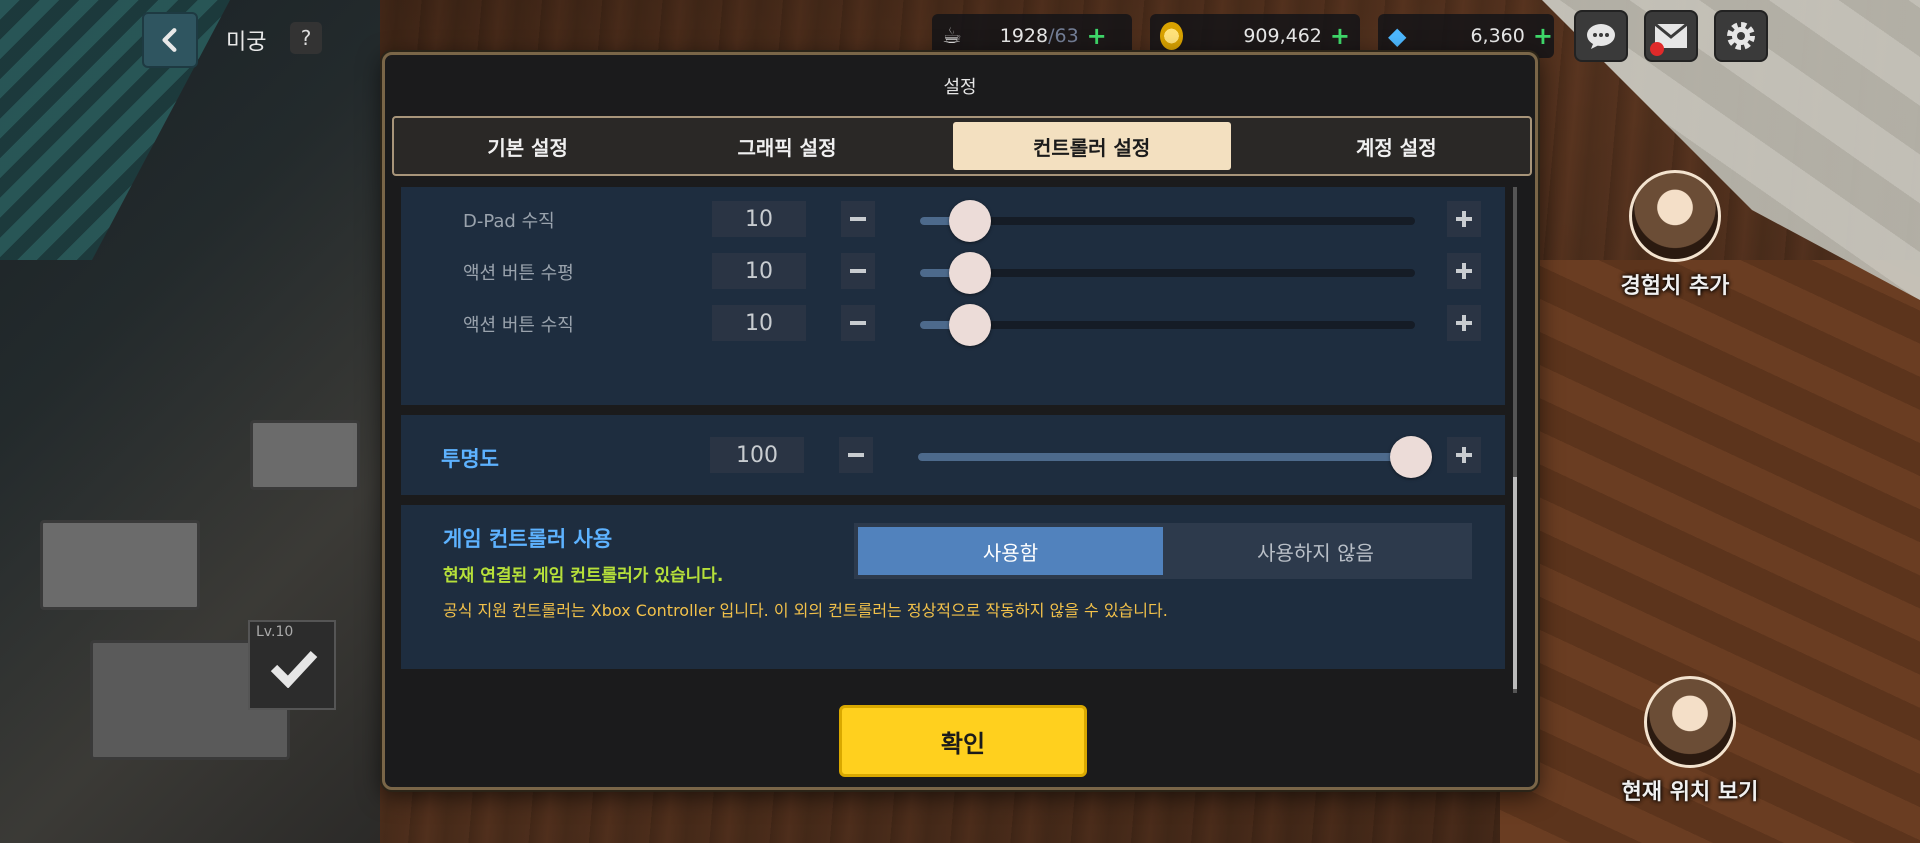  What do you see at coordinates (1024, 36) in the screenshot?
I see `stamina-value: 1928` at bounding box center [1024, 36].